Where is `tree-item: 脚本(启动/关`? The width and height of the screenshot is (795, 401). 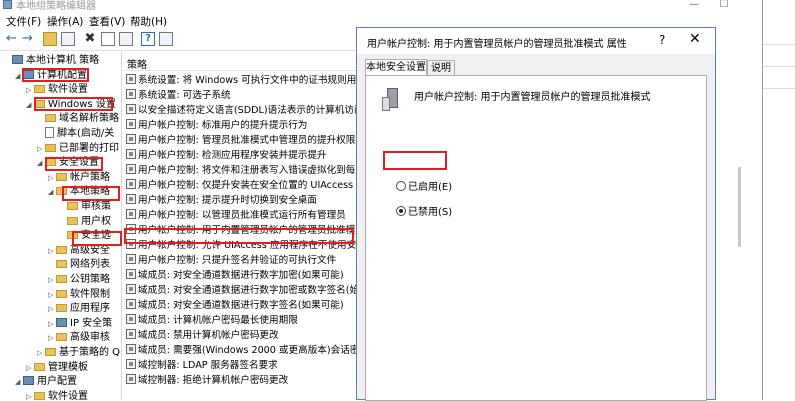 tree-item: 脚本(启动/关 is located at coordinates (75, 134).